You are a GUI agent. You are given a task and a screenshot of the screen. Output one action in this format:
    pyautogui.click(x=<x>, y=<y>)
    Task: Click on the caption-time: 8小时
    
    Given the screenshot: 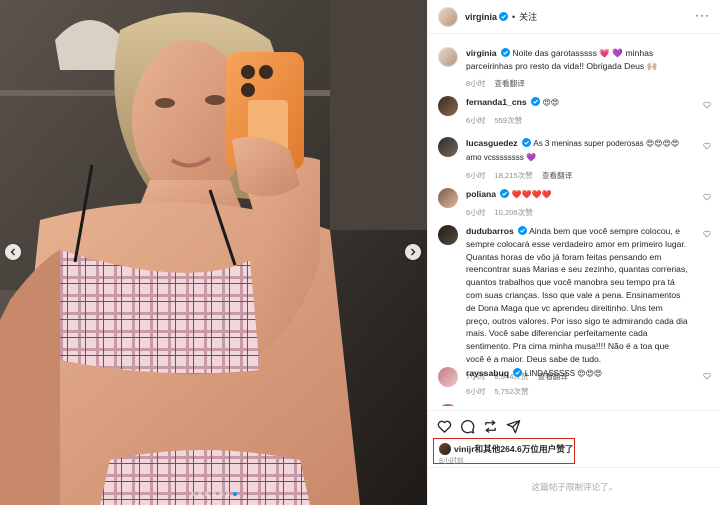 What is the action you would take?
    pyautogui.click(x=476, y=83)
    